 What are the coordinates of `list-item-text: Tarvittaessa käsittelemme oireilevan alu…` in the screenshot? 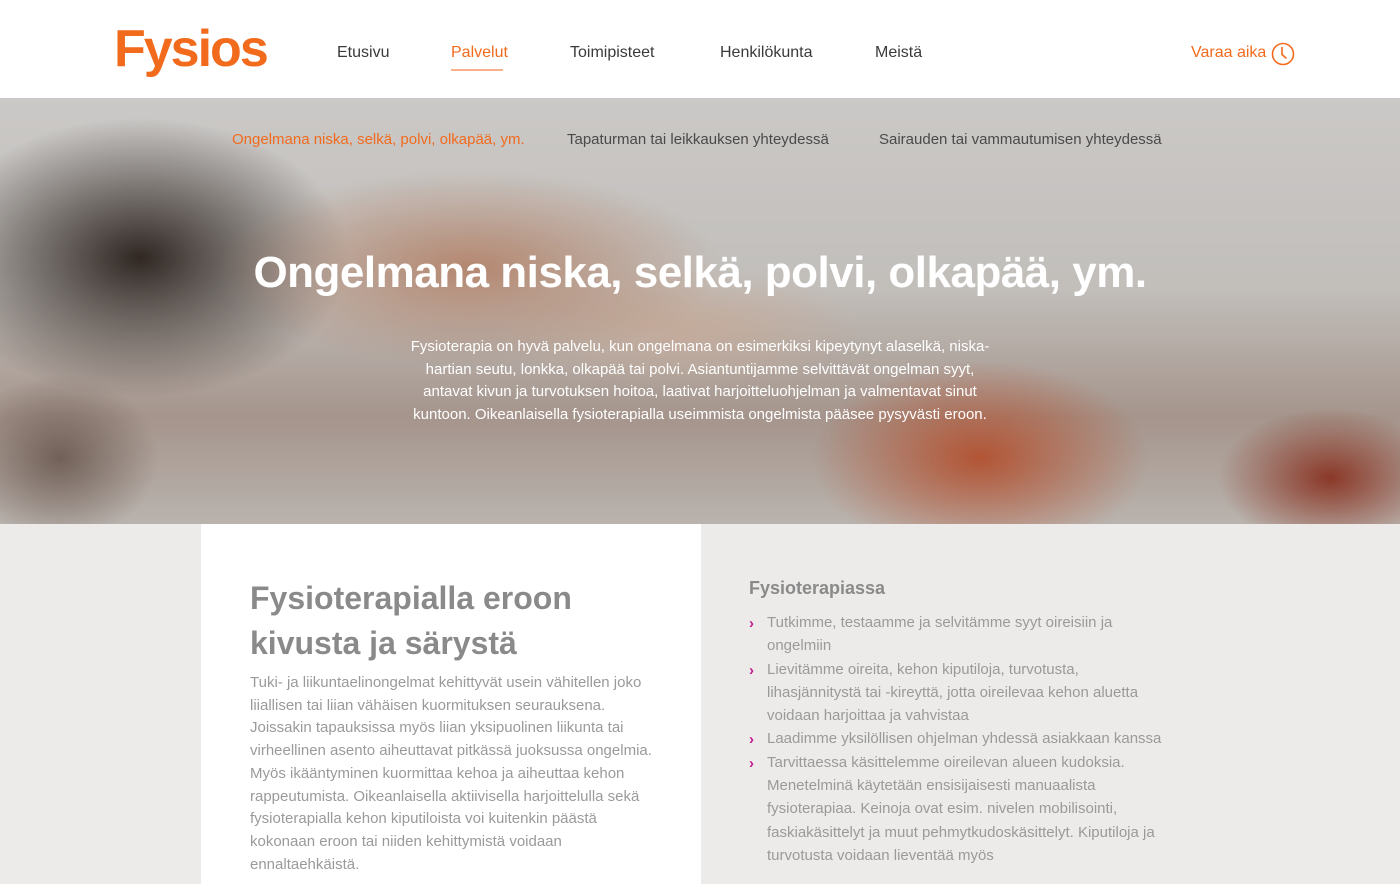 It's located at (961, 808).